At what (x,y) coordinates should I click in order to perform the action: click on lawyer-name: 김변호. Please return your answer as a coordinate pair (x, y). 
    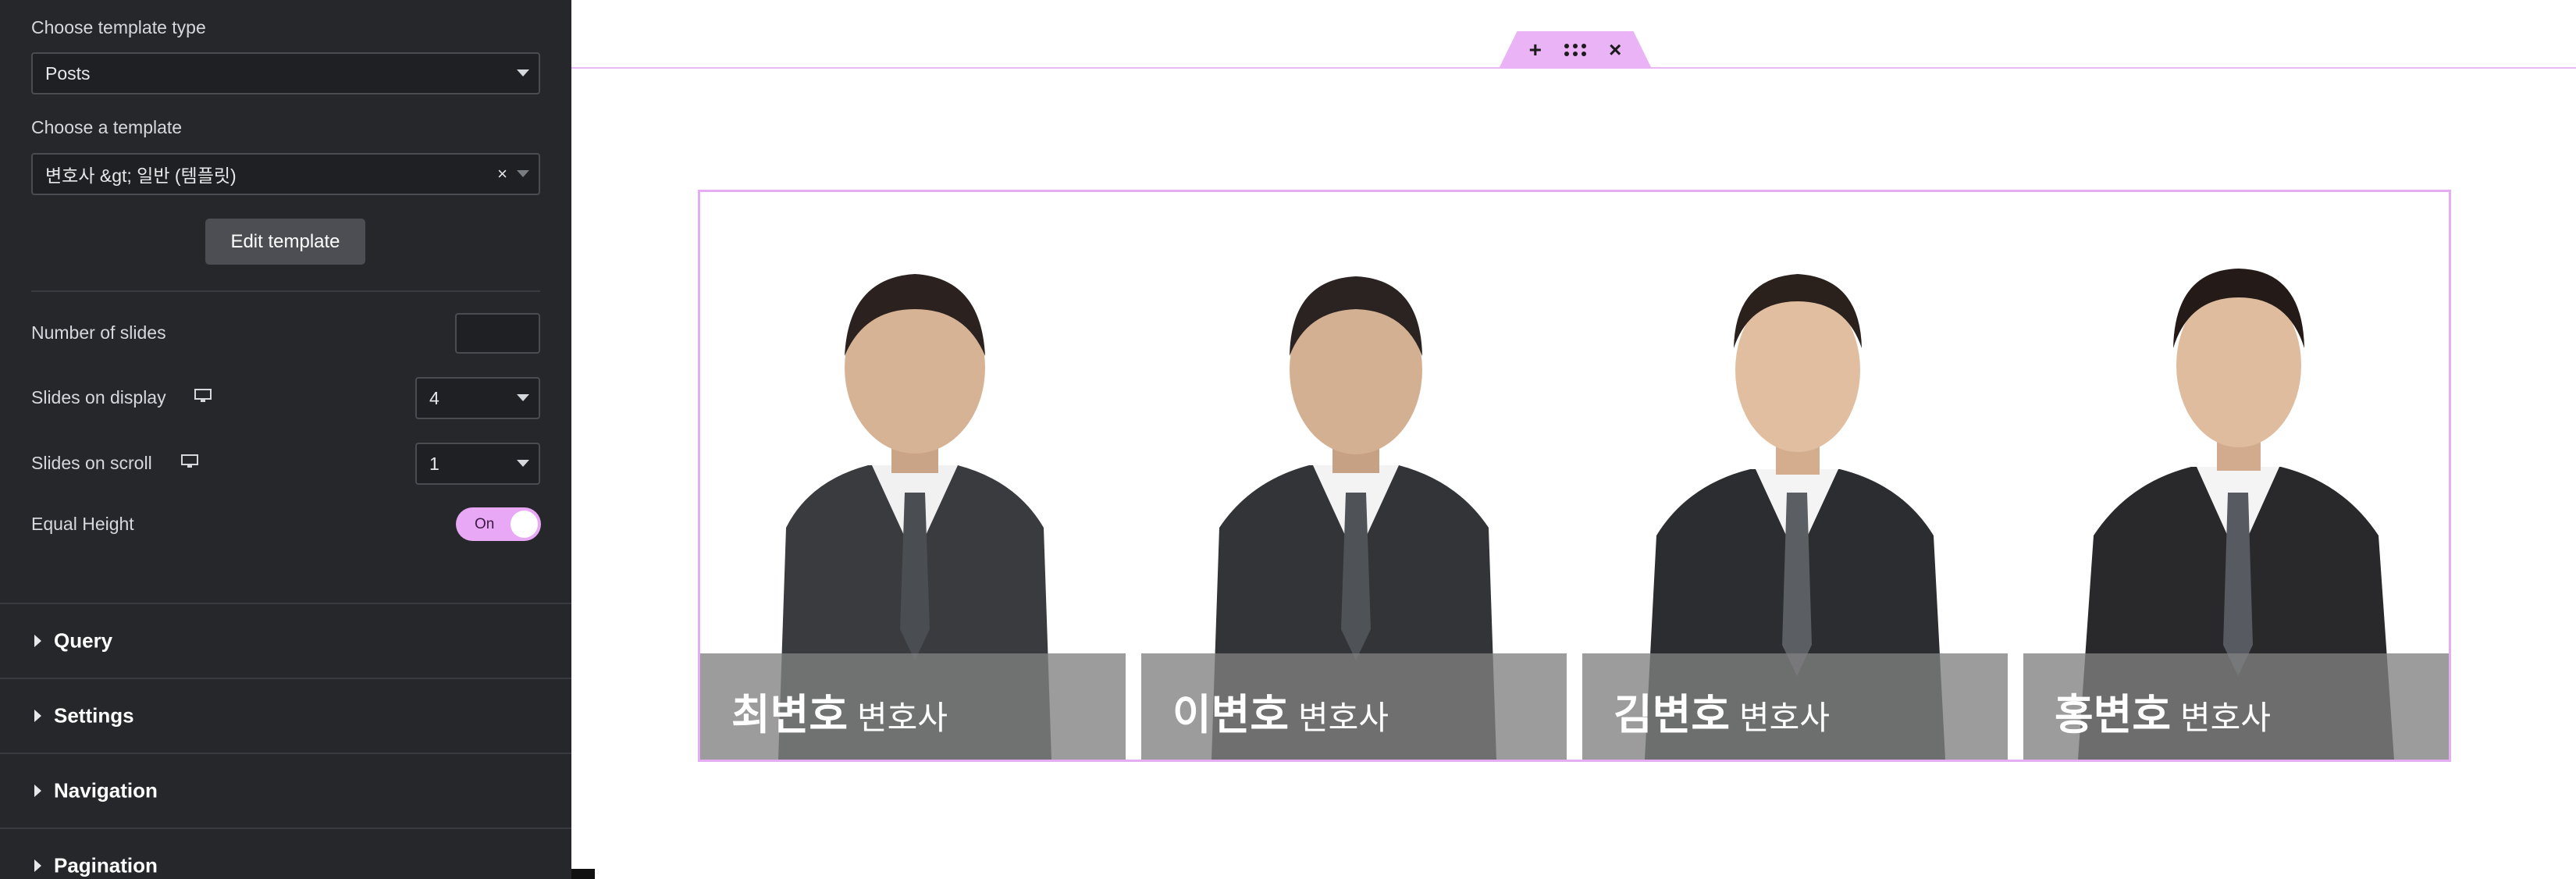
    Looking at the image, I should click on (1672, 715).